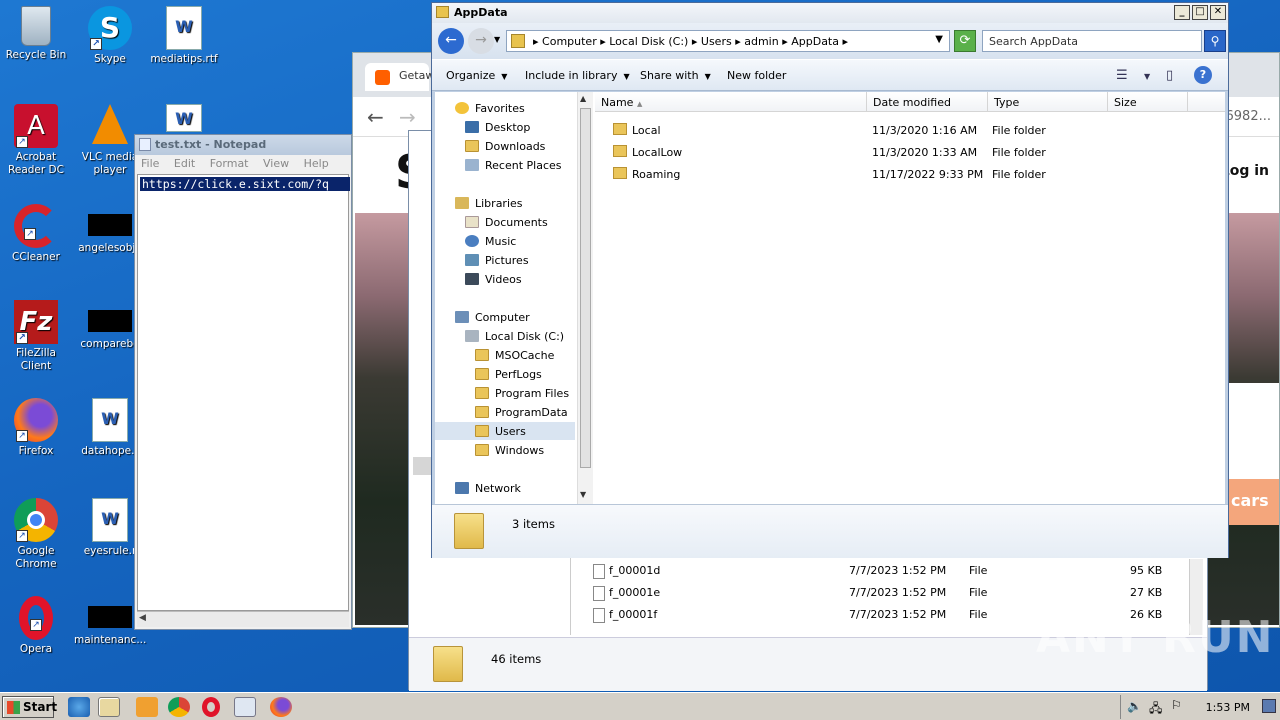 This screenshot has height=720, width=1280. Describe the element at coordinates (407, 117) in the screenshot. I see `forward-arrow-icon: →` at that location.